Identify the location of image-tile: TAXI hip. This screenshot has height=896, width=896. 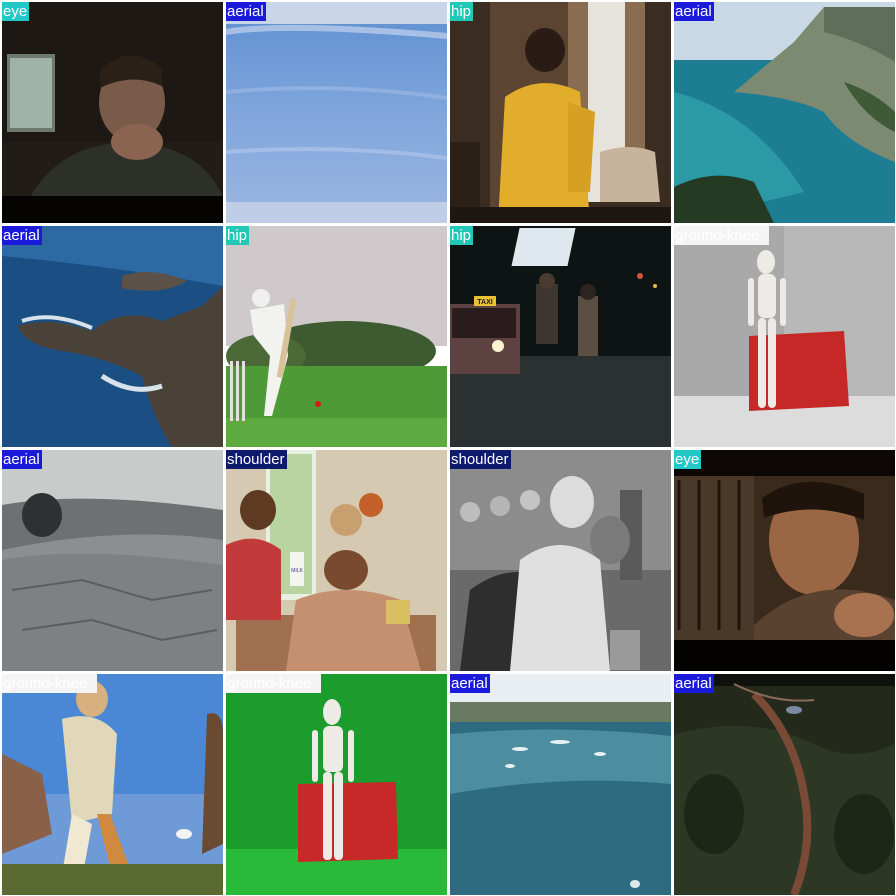
(560, 336).